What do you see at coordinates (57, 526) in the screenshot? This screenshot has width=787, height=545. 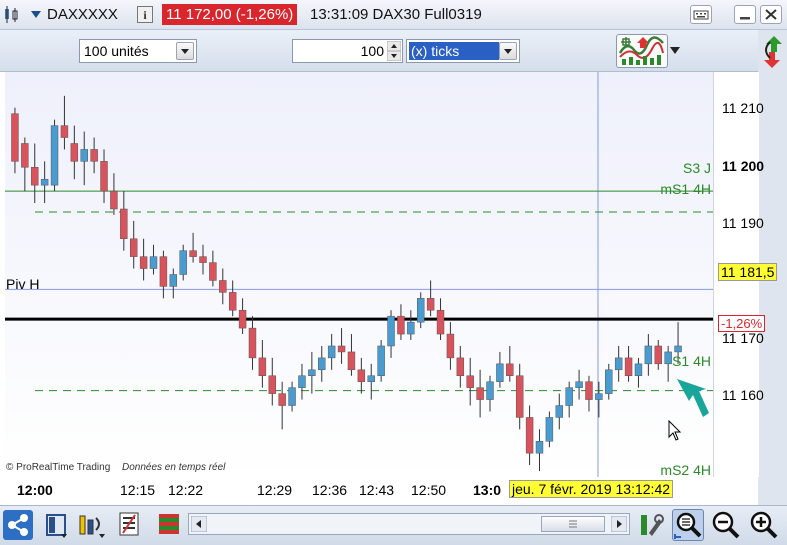 I see `window-layout-icon` at bounding box center [57, 526].